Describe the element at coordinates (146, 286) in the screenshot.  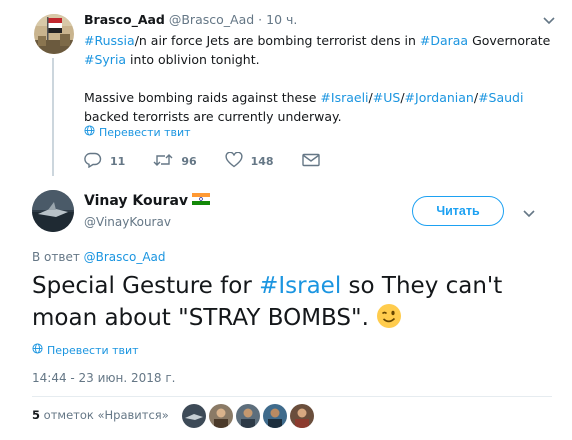
I see `tweet-text-segment: Special Gesture for` at that location.